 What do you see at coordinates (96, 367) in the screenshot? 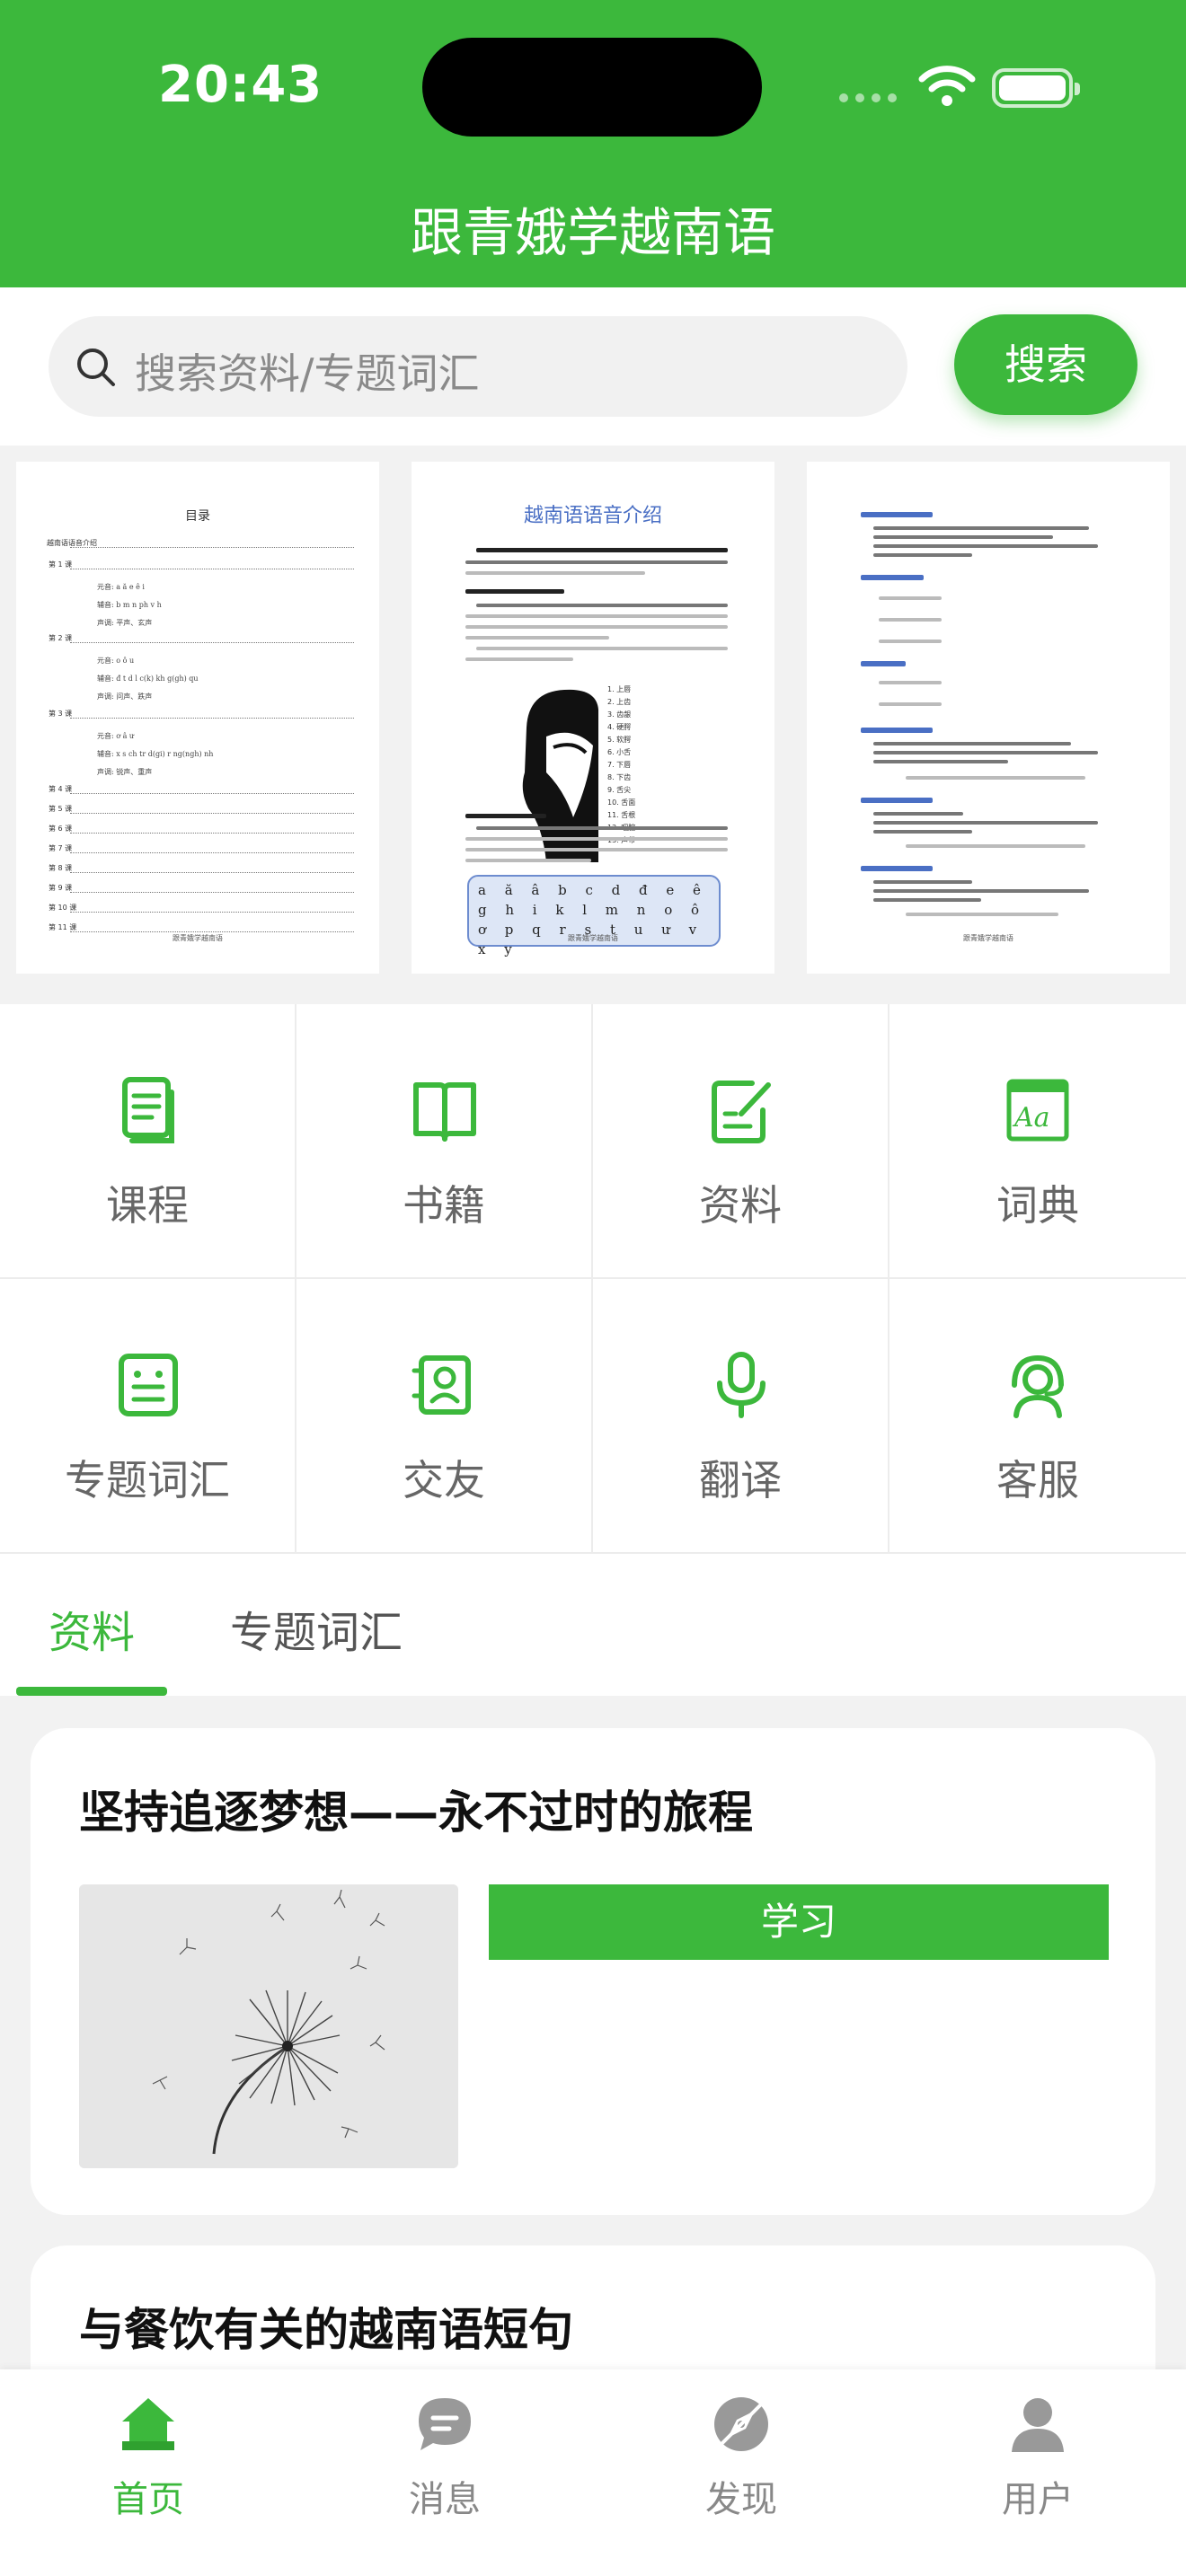
I see `search-icon` at bounding box center [96, 367].